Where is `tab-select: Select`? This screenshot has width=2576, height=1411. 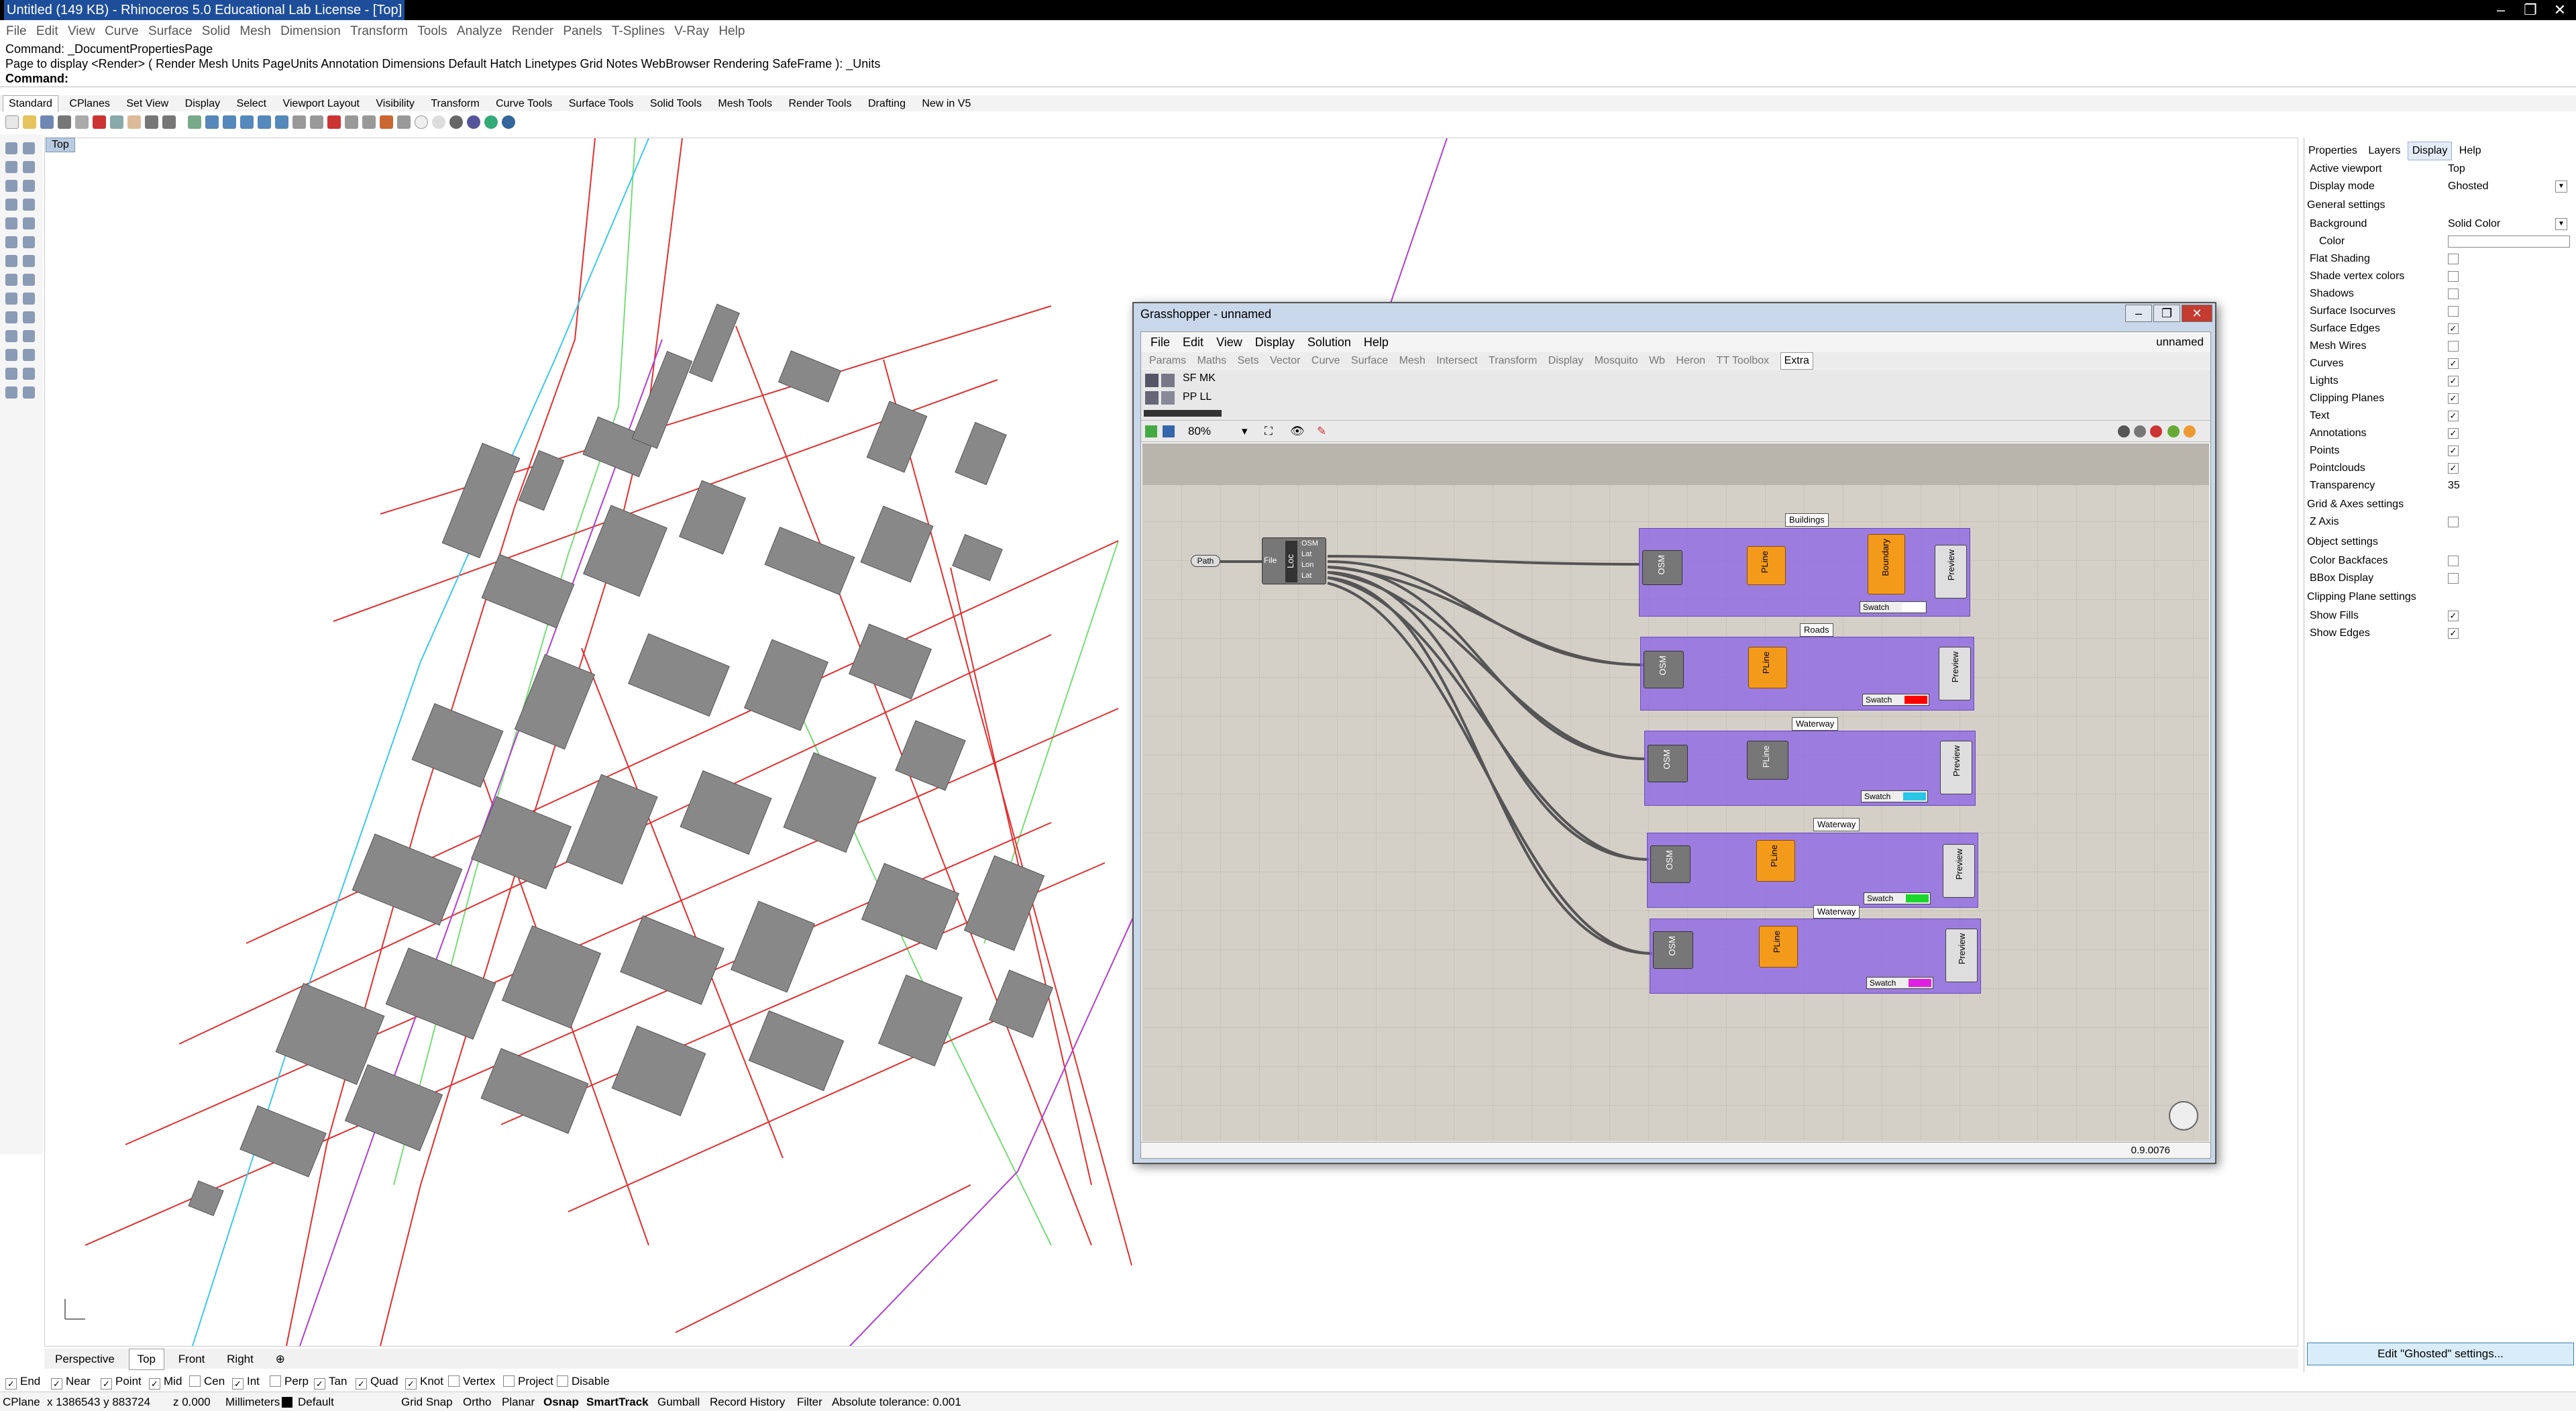
tab-select: Select is located at coordinates (251, 104).